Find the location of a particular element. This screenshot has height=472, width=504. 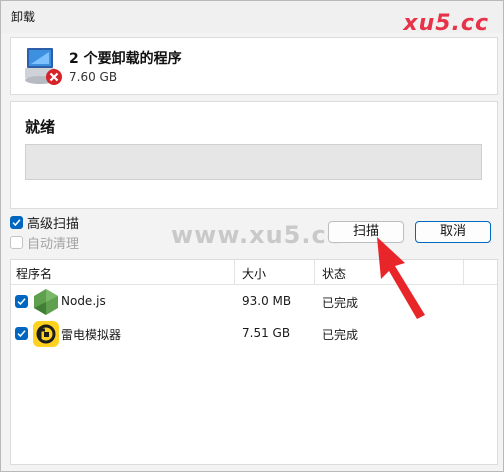

ldplayer-icon is located at coordinates (46, 334).